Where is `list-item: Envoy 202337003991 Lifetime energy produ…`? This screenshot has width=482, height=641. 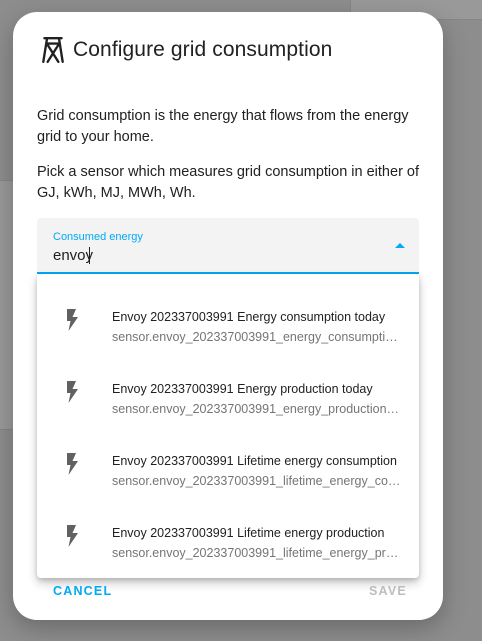
list-item: Envoy 202337003991 Lifetime energy produ… is located at coordinates (228, 538).